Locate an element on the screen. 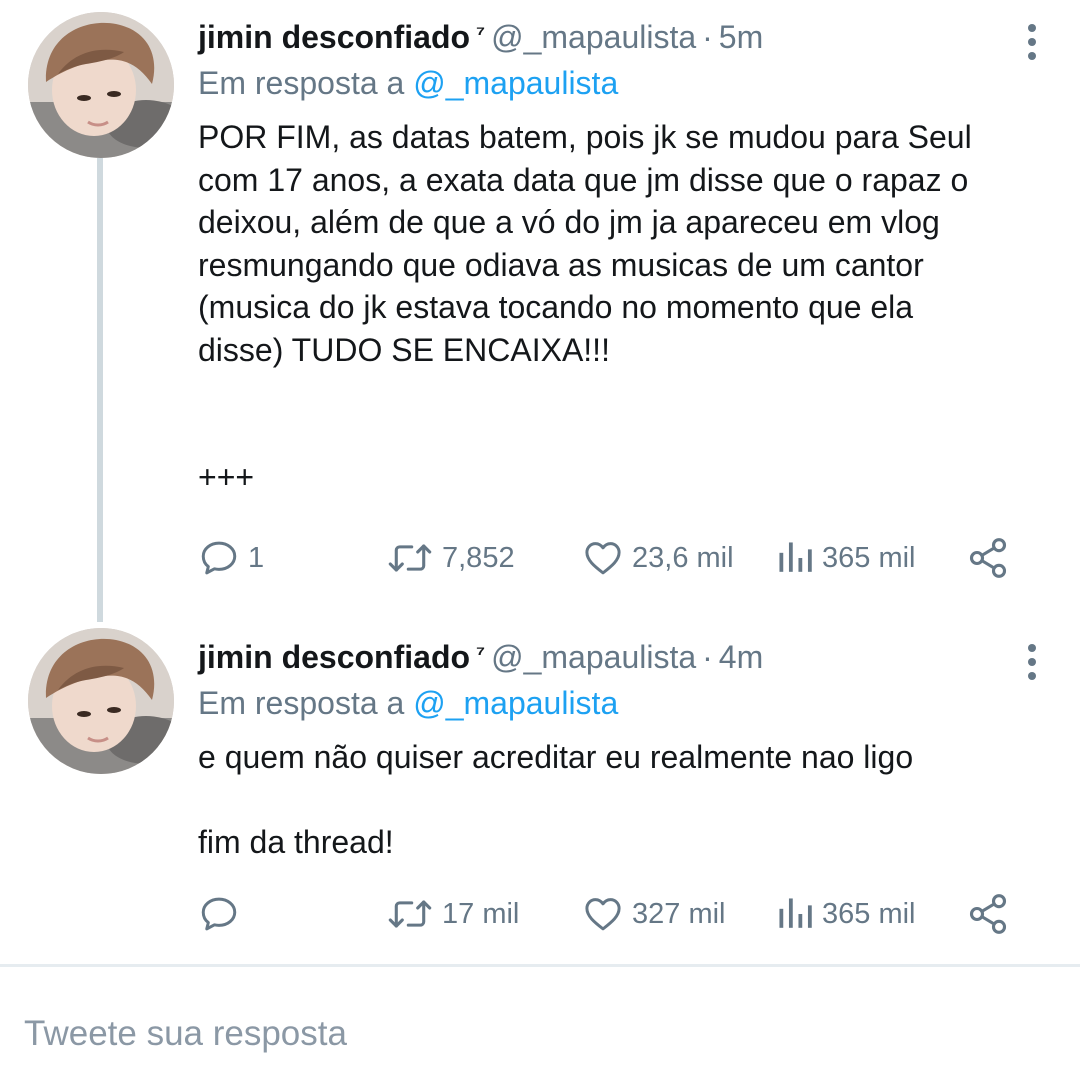  retweet-button: 7,852 is located at coordinates (450, 558).